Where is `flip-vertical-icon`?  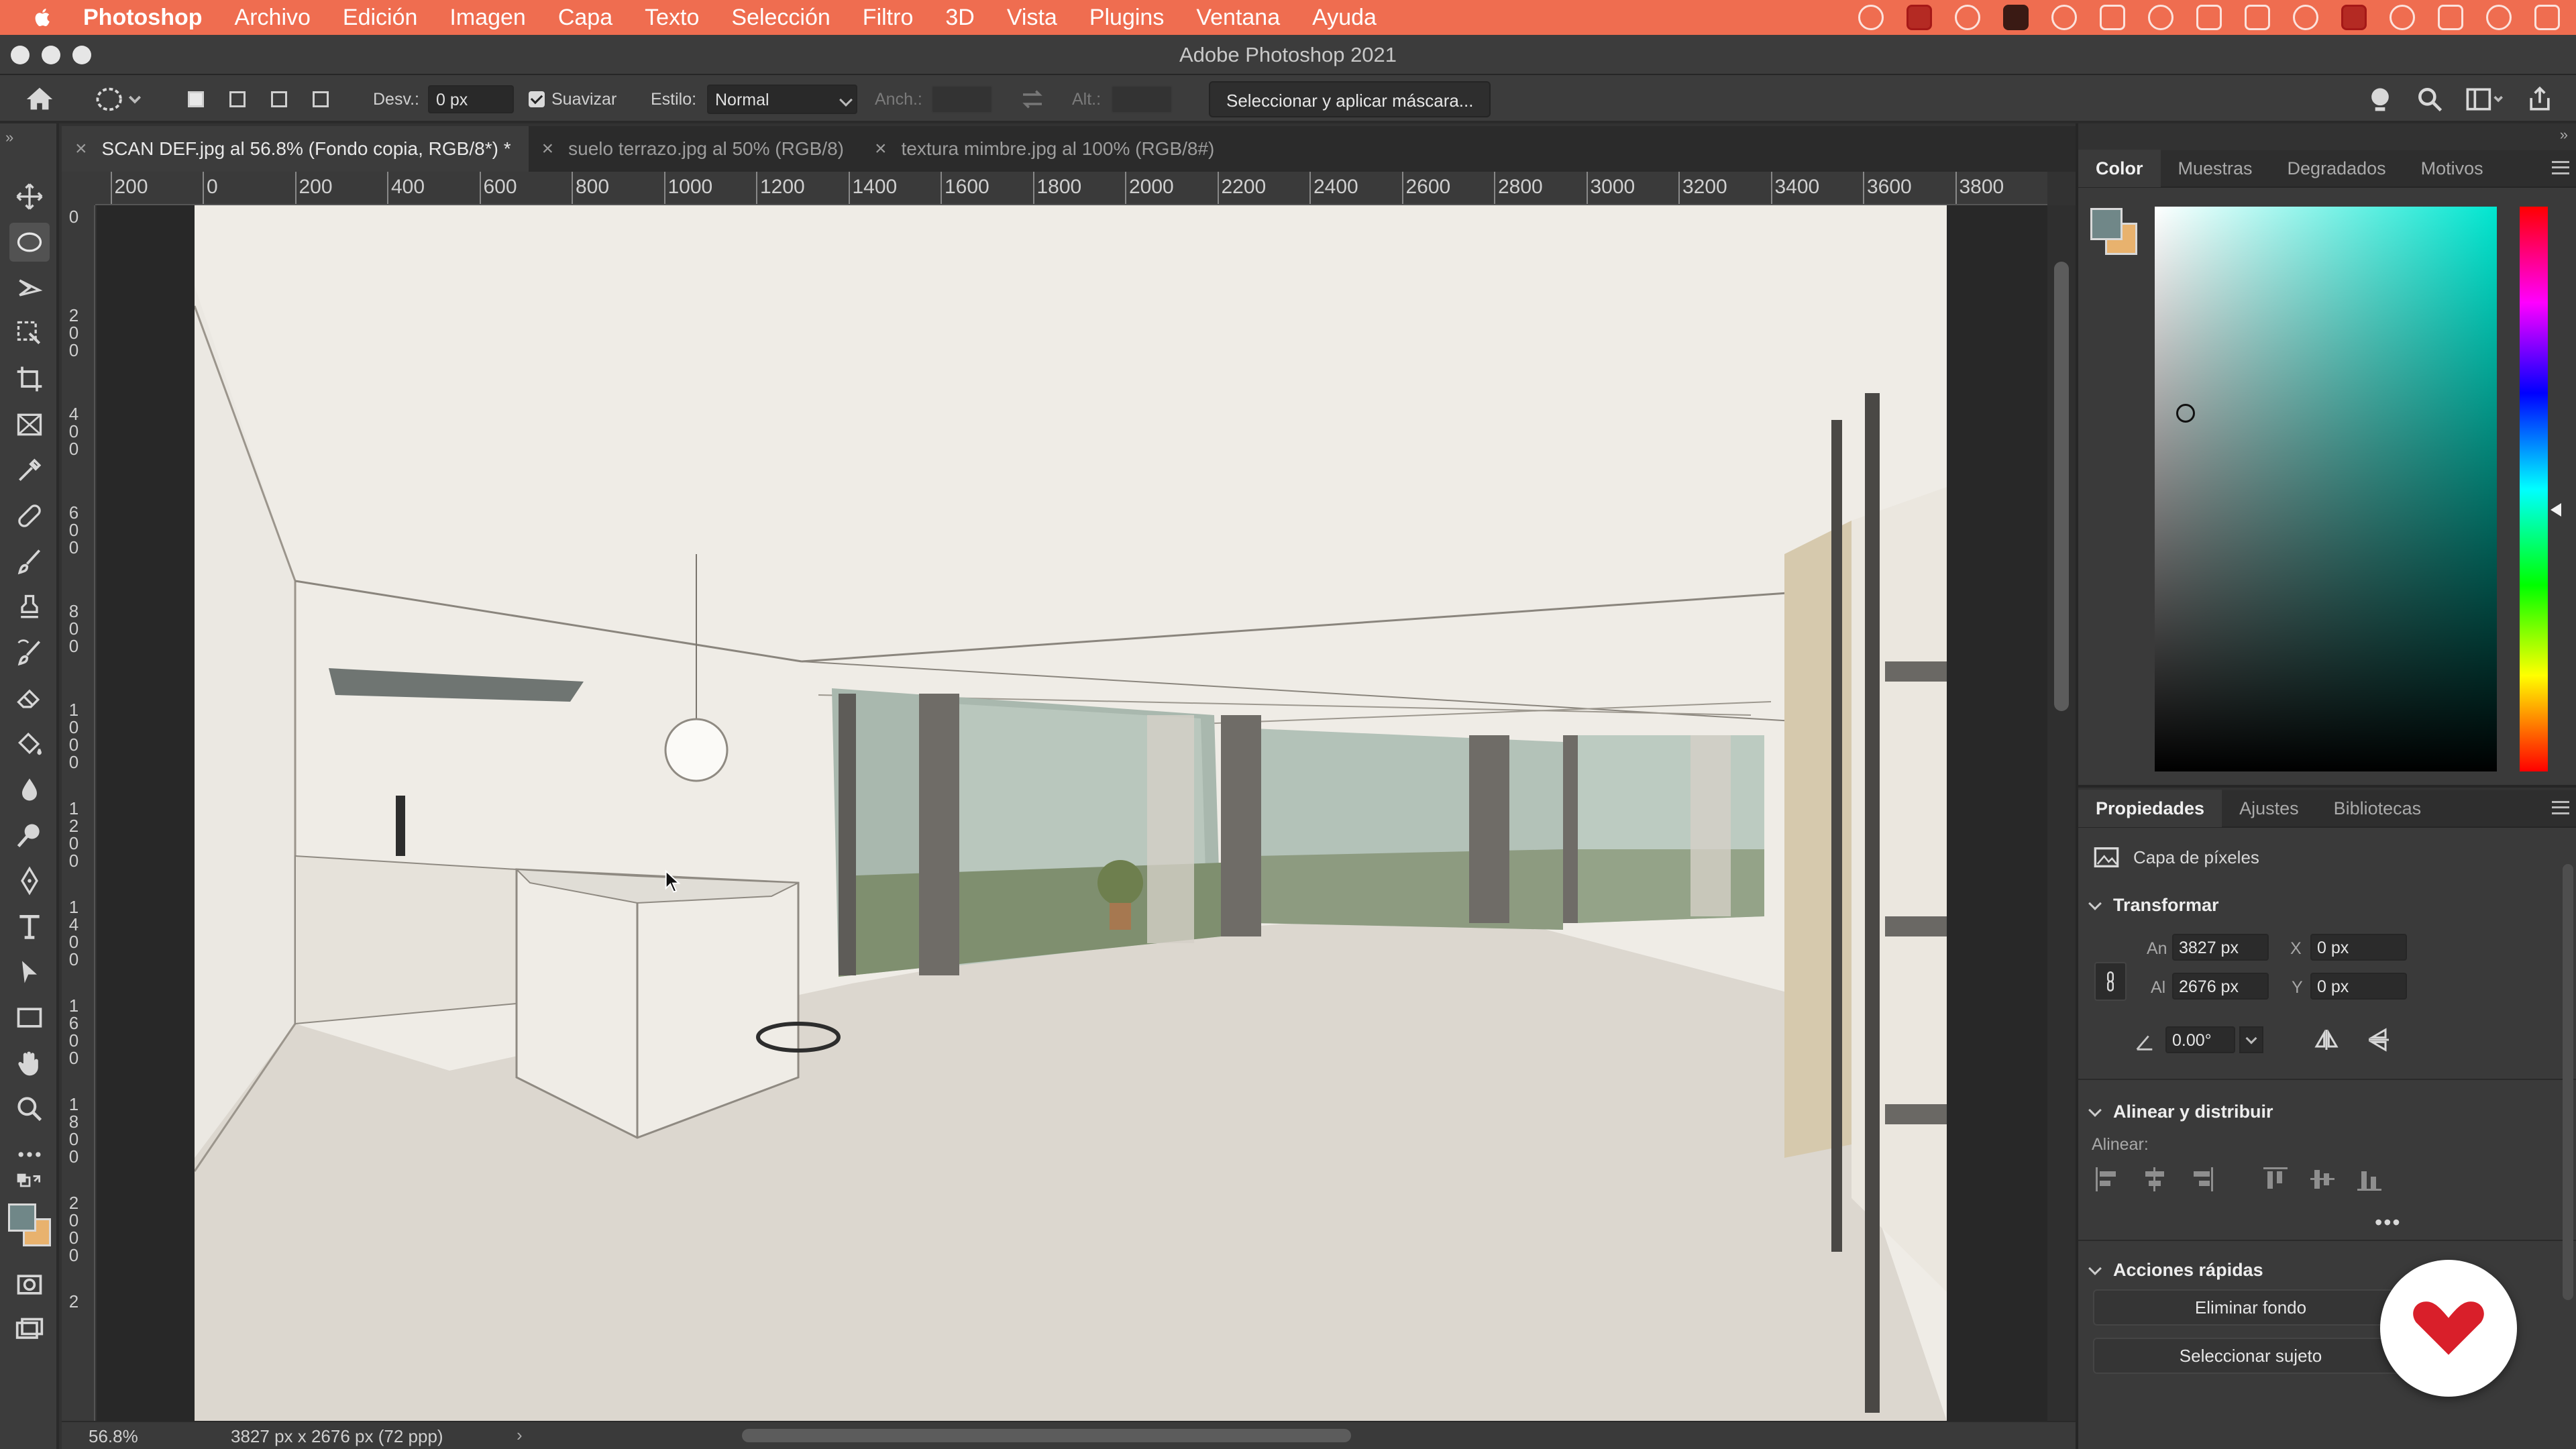 flip-vertical-icon is located at coordinates (2378, 1039).